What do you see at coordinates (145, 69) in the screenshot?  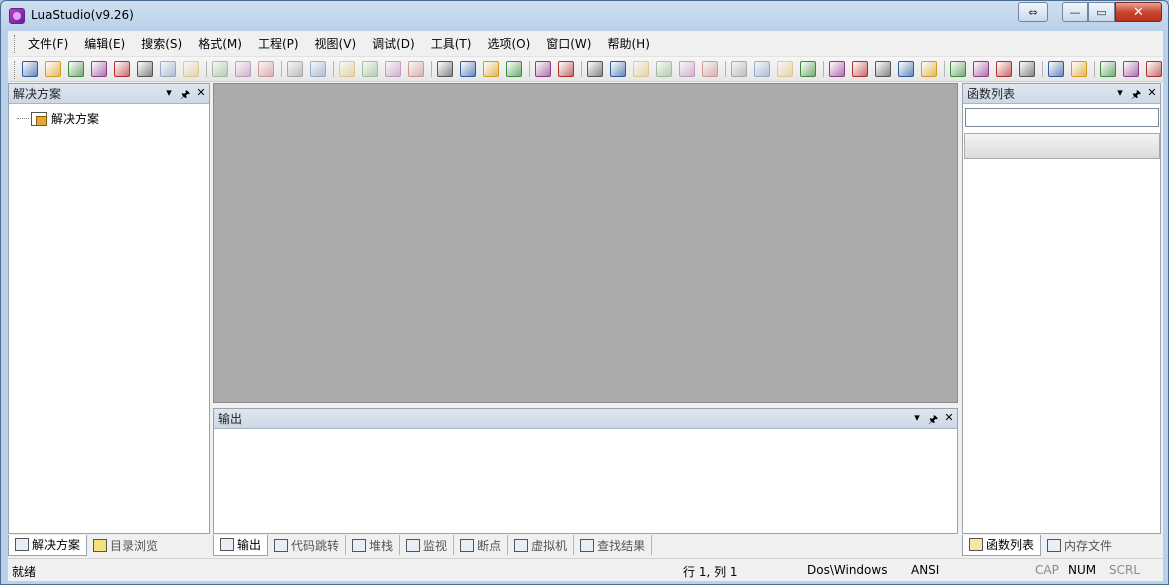 I see `tree-icon` at bounding box center [145, 69].